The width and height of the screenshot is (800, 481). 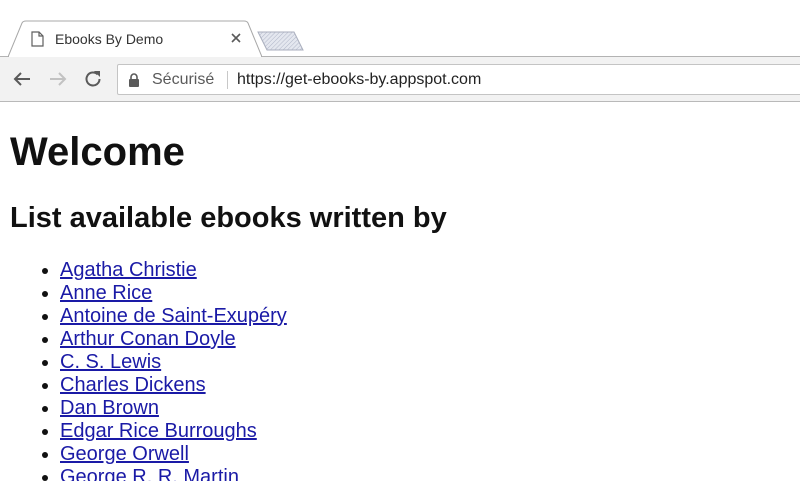 I want to click on list-item: C. S. Lewis, so click(x=173, y=362).